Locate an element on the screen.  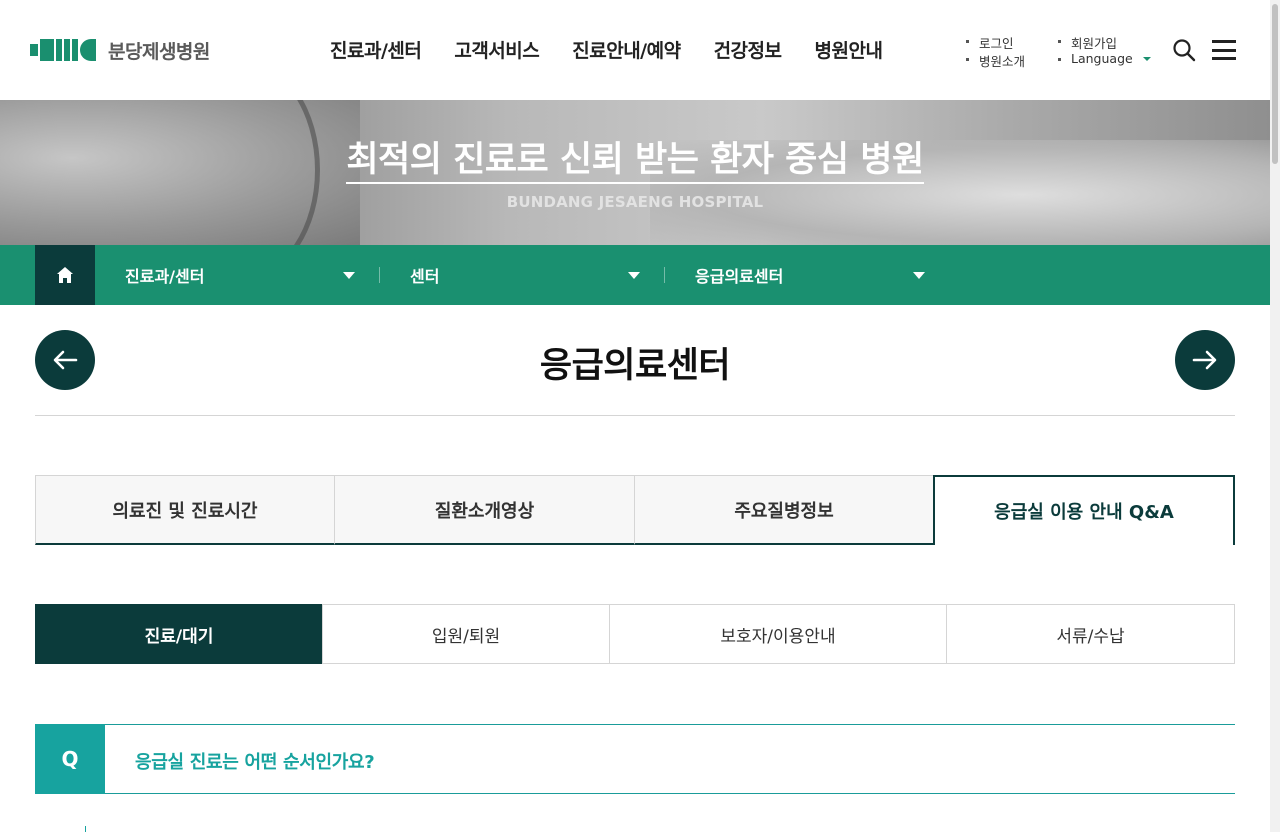
tab-staff-hours: 의료진 및 진료시간 is located at coordinates (185, 510).